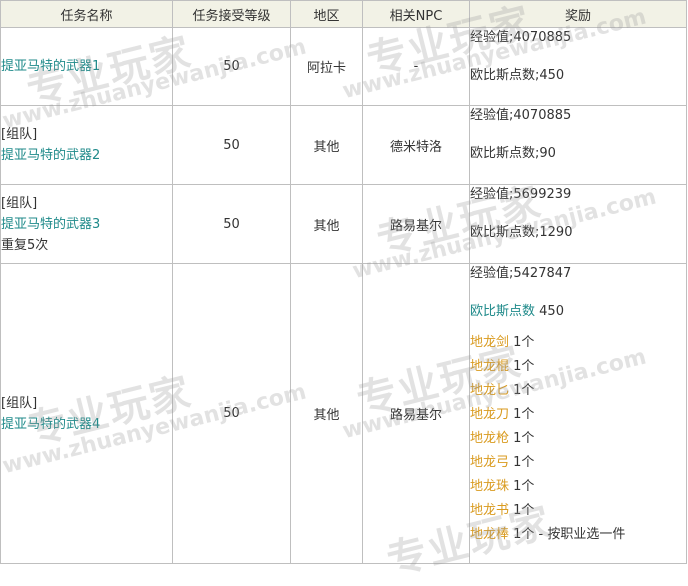 The image size is (688, 586). Describe the element at coordinates (578, 343) in the screenshot. I see `reward-item: 地龙剑 1个` at that location.